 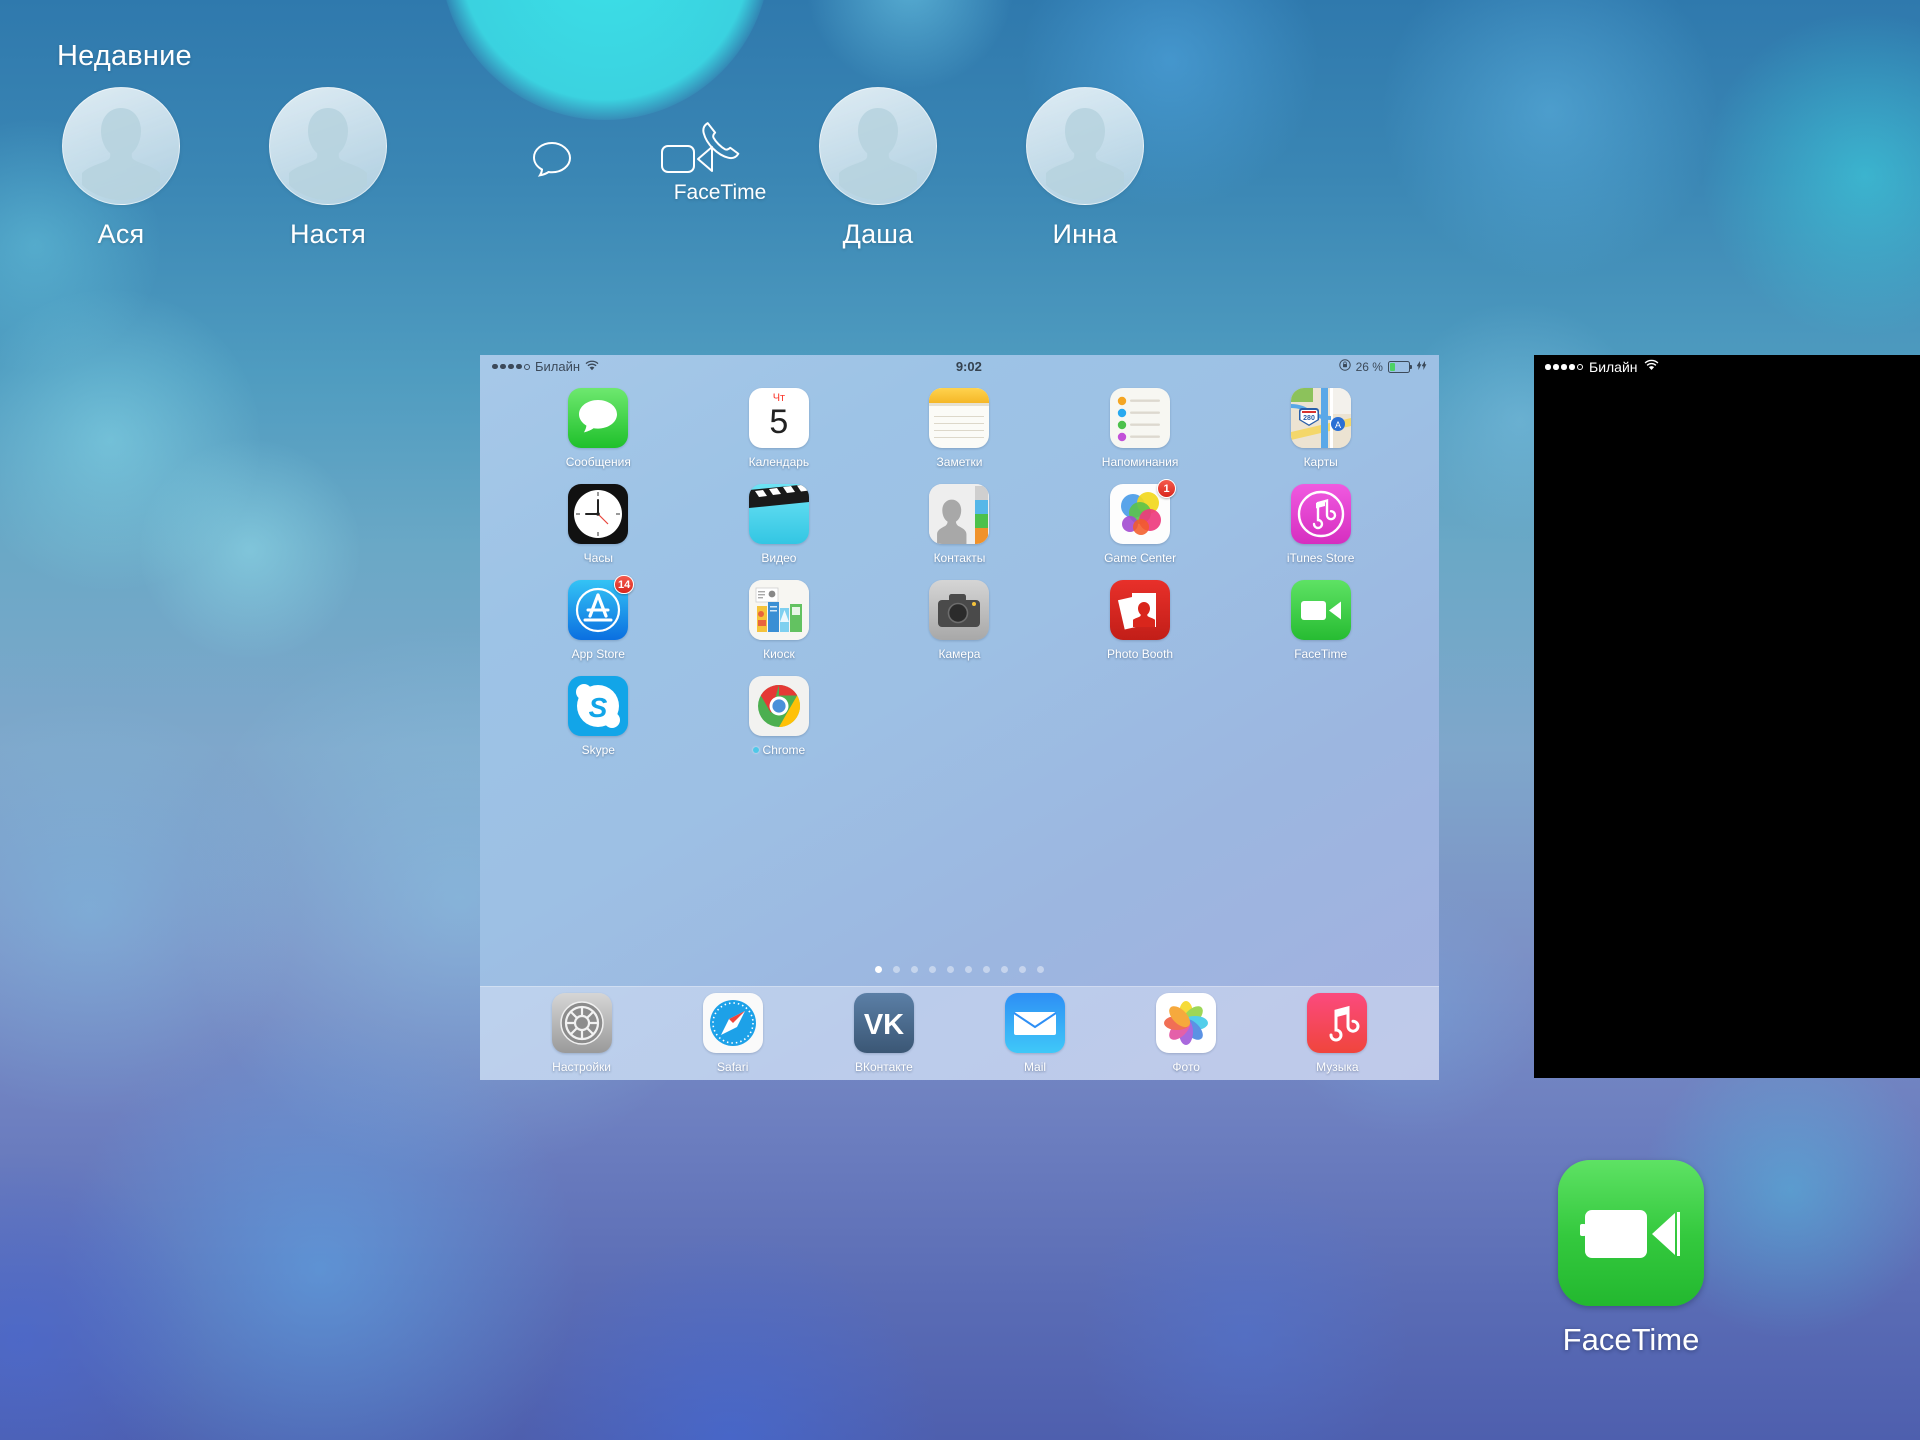 What do you see at coordinates (327, 234) in the screenshot?
I see `contact-name: Настя` at bounding box center [327, 234].